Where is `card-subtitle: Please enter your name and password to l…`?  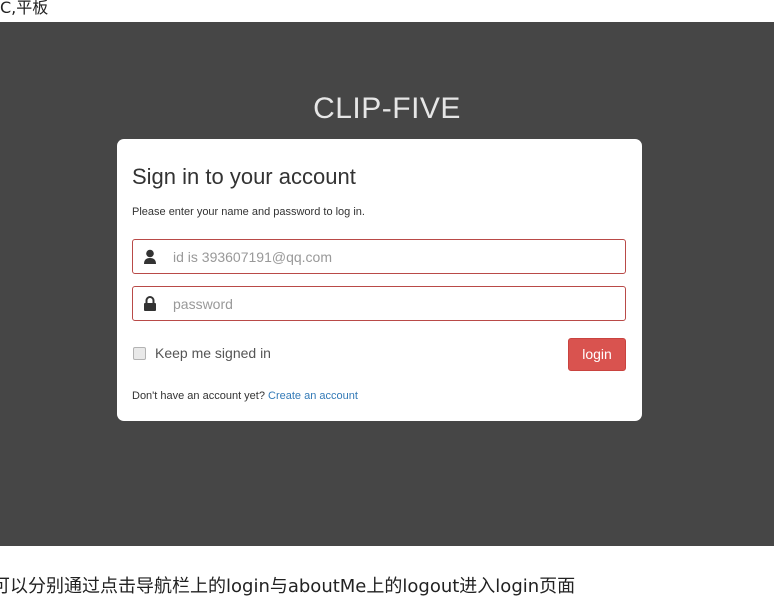 card-subtitle: Please enter your name and password to l… is located at coordinates (248, 212).